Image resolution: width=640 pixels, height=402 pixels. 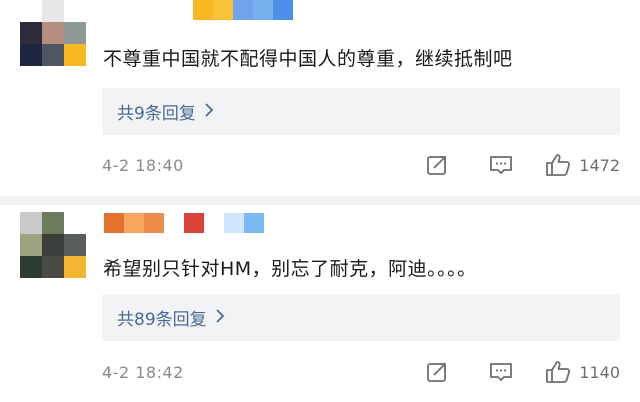 I want to click on comment-divider, so click(x=320, y=200).